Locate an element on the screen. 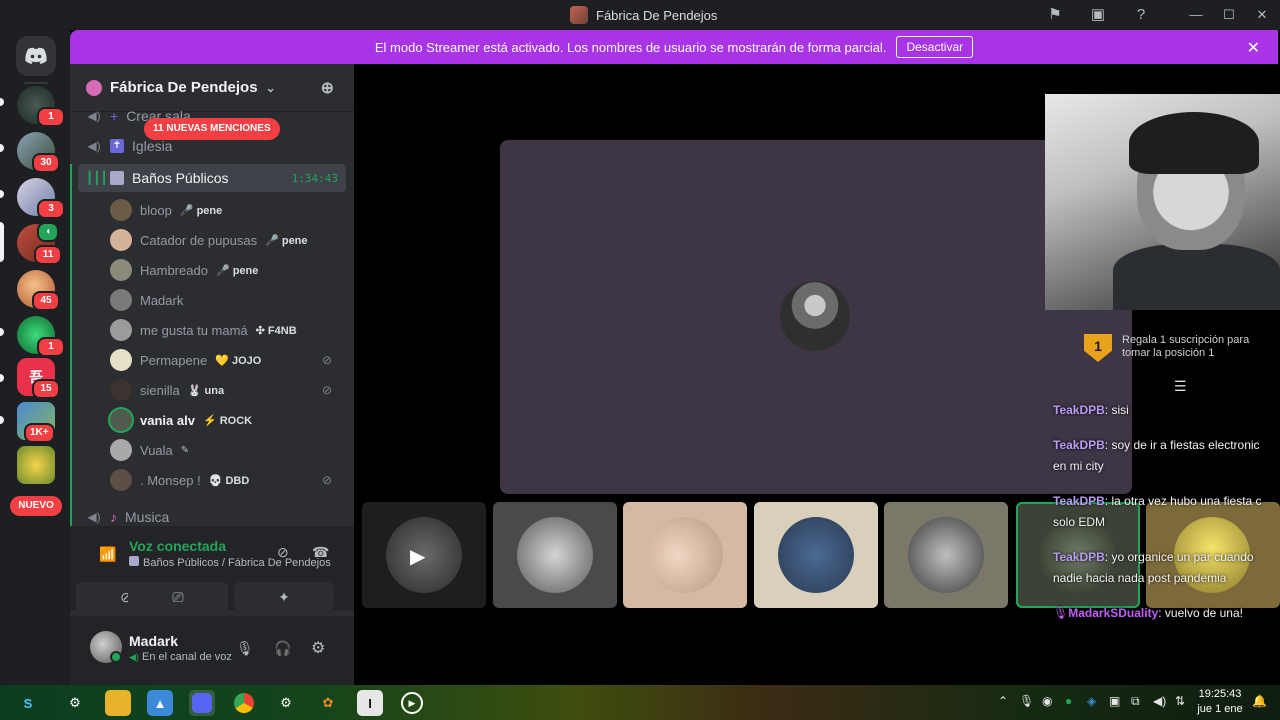 The image size is (1280, 720). fl-studio-icon: ✿ is located at coordinates (328, 703).